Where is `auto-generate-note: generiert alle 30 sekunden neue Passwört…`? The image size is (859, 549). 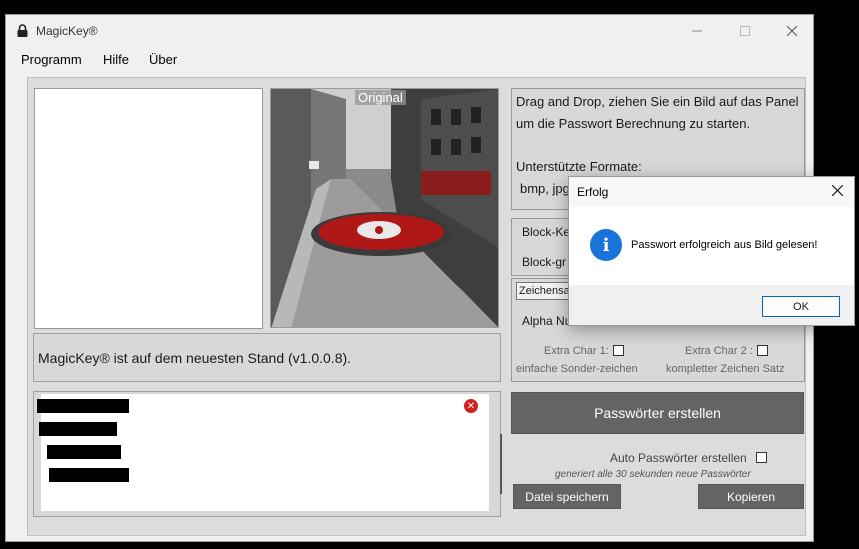 auto-generate-note: generiert alle 30 sekunden neue Passwört… is located at coordinates (653, 474).